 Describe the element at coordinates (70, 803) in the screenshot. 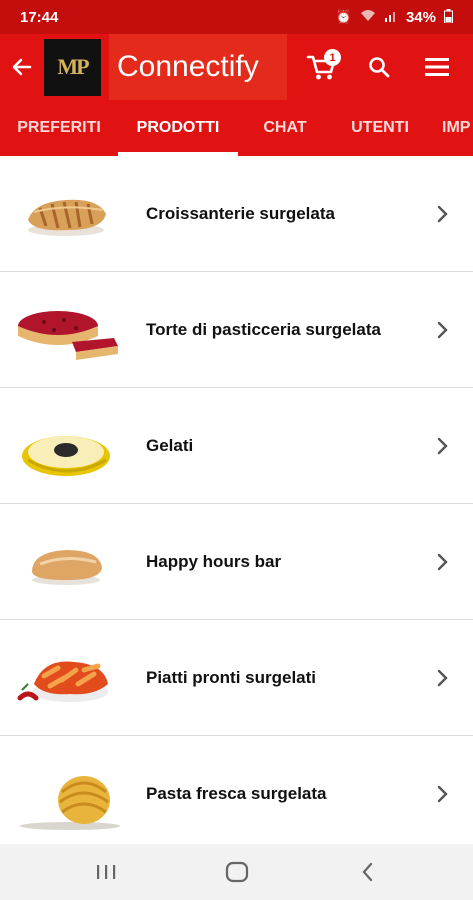

I see `tagliatelle-image` at that location.